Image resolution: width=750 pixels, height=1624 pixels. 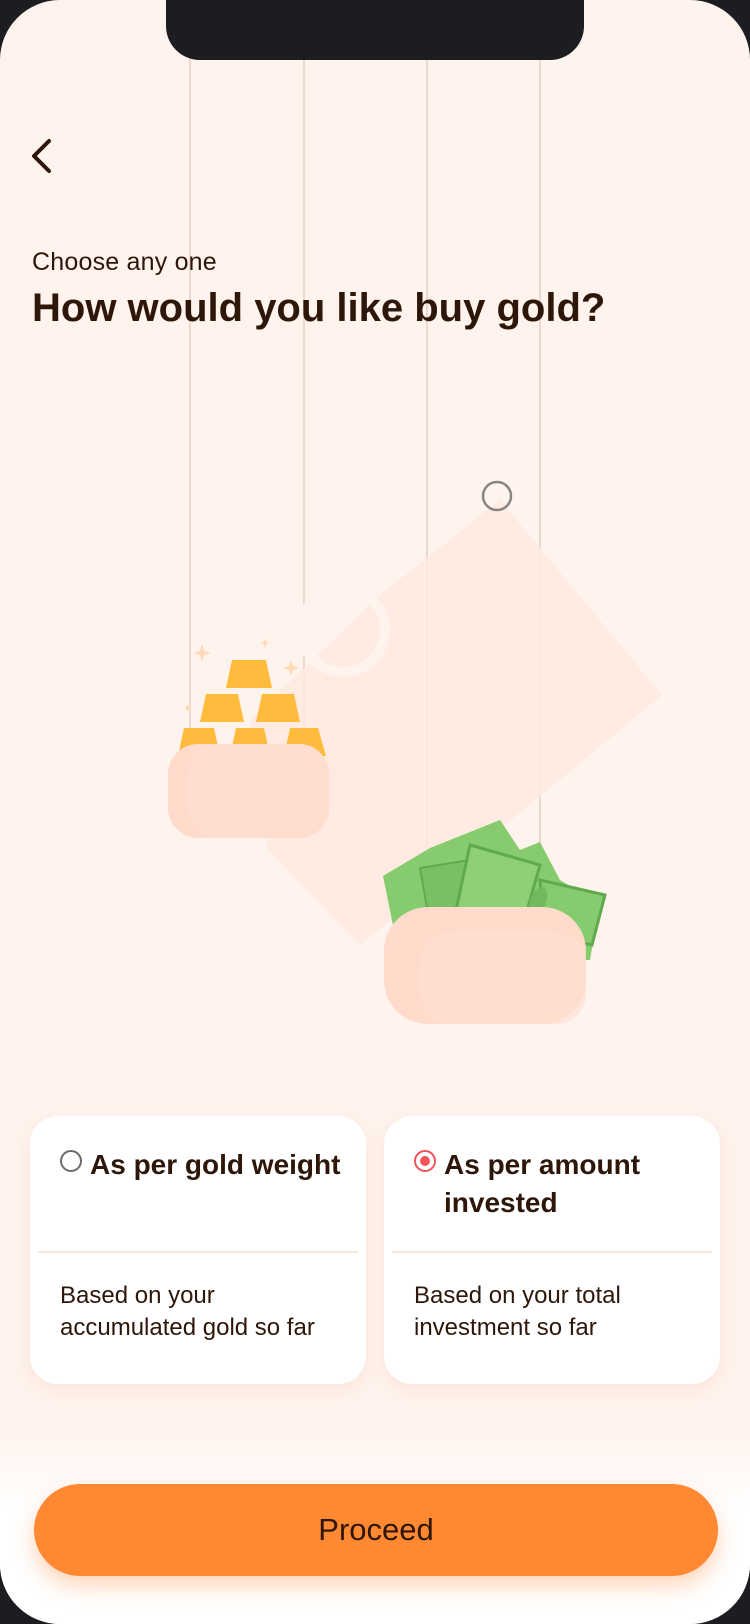 What do you see at coordinates (187, 1311) in the screenshot?
I see `option-description: Based on your accumulated gold so far` at bounding box center [187, 1311].